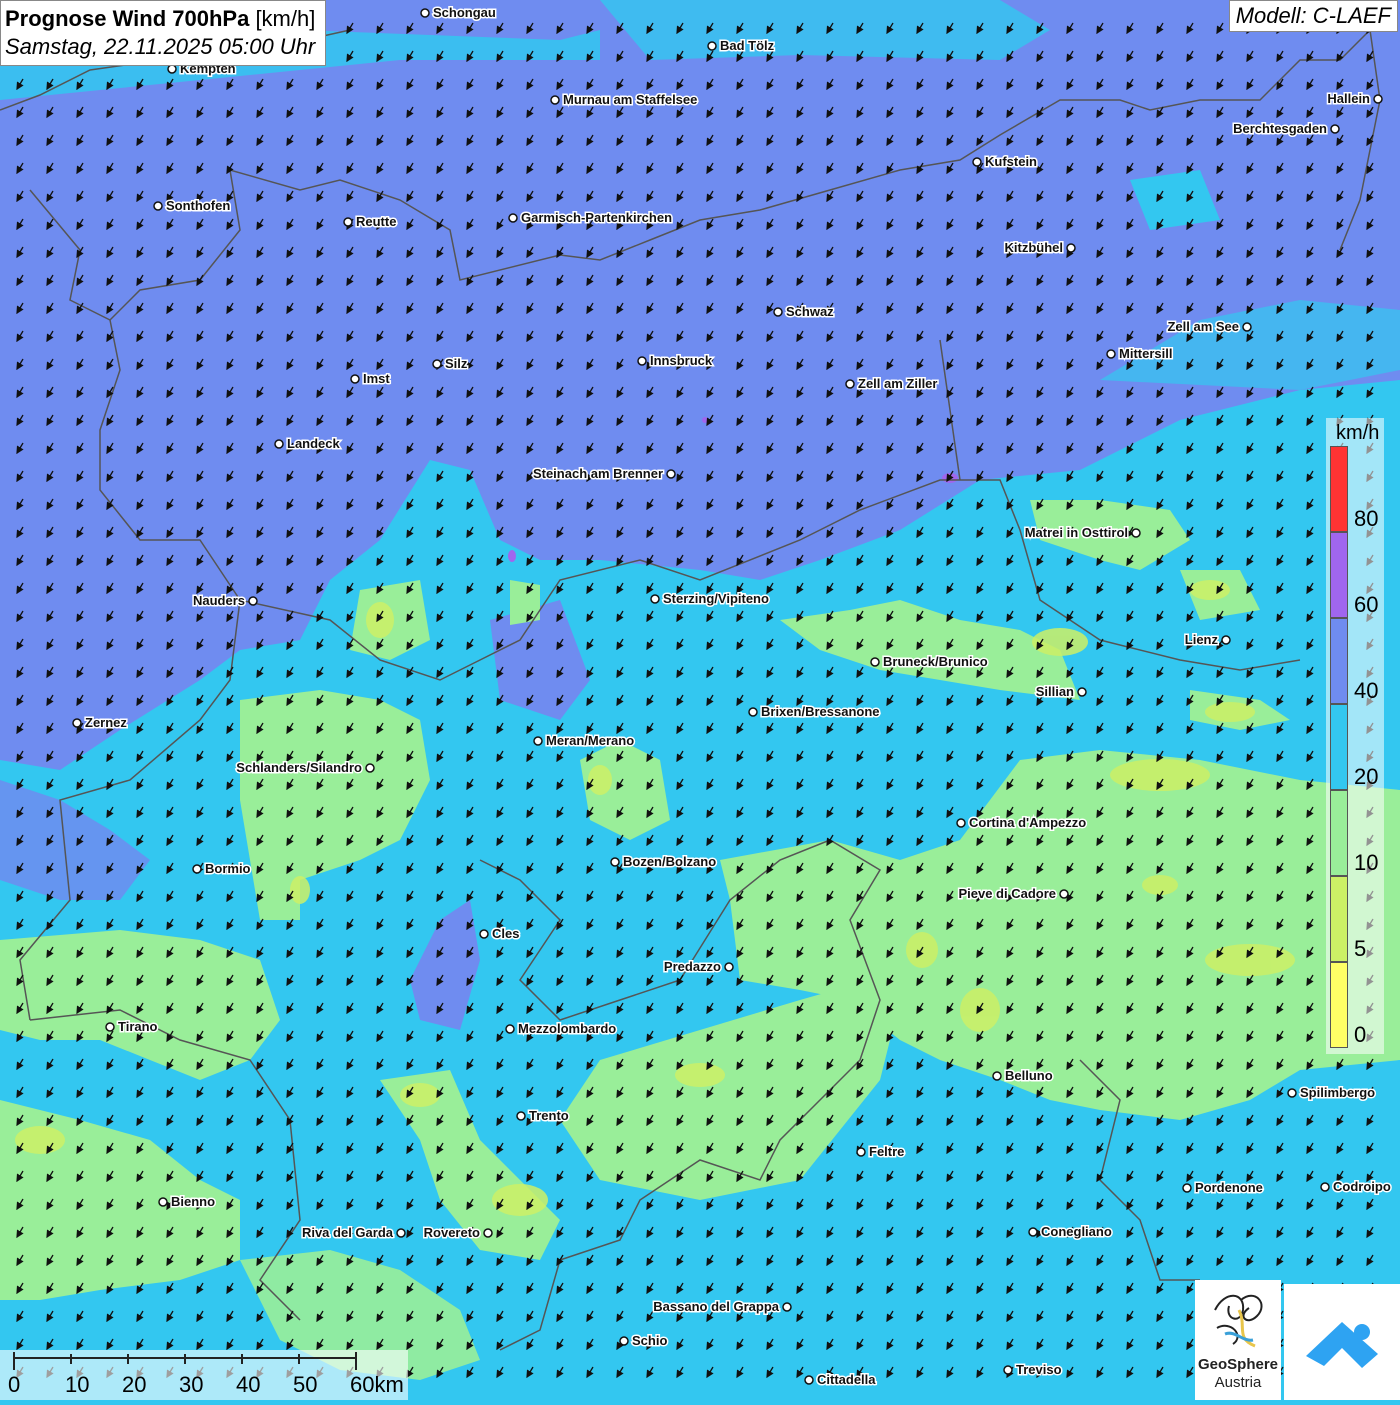 The width and height of the screenshot is (1400, 1405). Describe the element at coordinates (1366, 862) in the screenshot. I see `legend-label: 10` at that location.